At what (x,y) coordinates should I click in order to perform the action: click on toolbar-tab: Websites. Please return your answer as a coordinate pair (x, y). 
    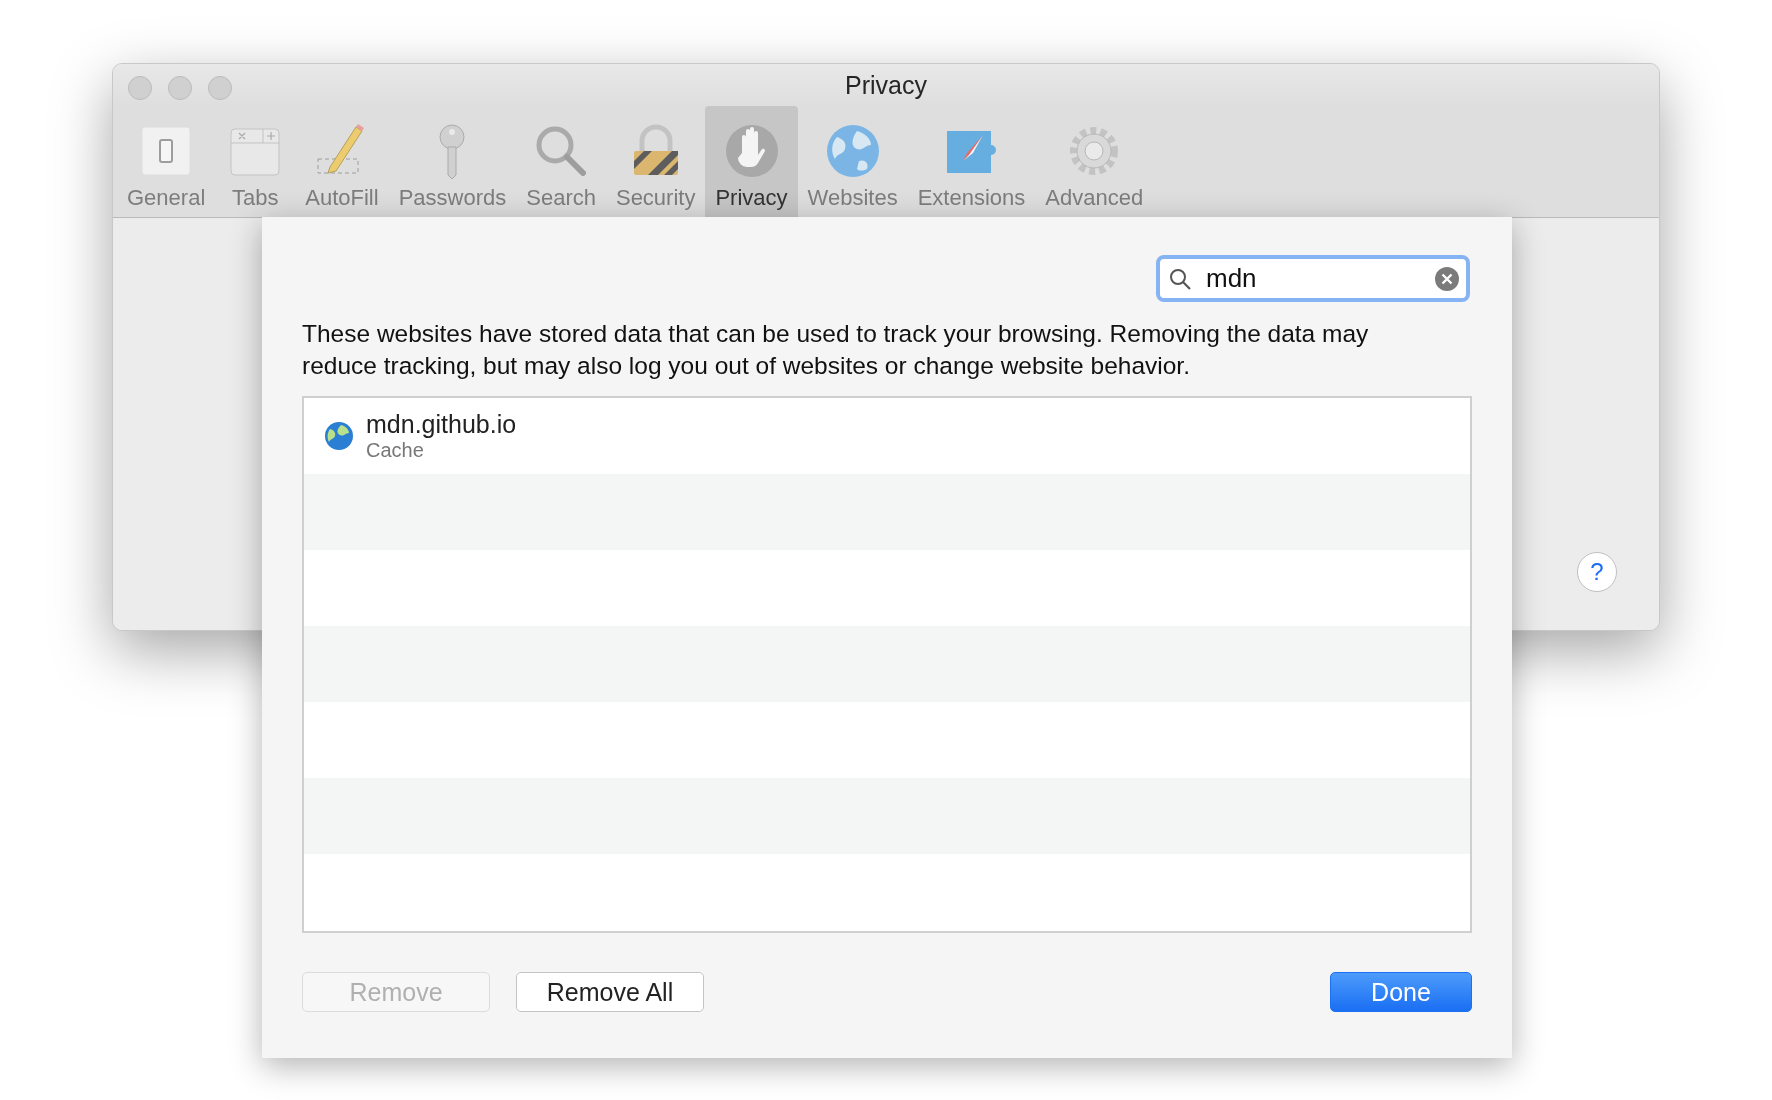
    Looking at the image, I should click on (852, 161).